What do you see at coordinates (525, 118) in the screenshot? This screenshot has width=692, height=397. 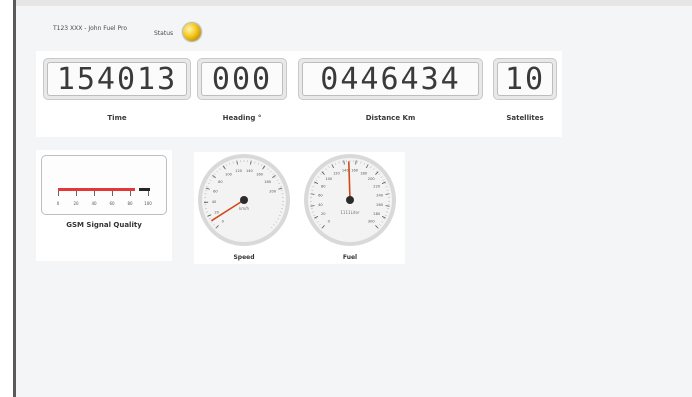 I see `satellites-label: Satellites` at bounding box center [525, 118].